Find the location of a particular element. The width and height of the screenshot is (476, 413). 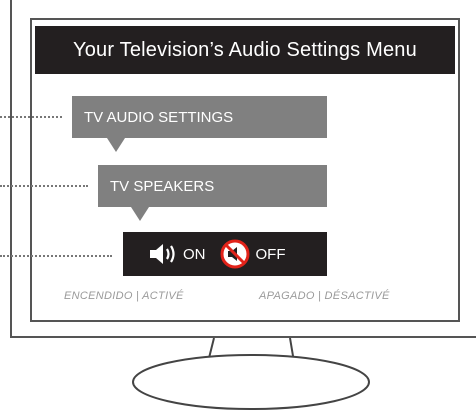

tv-stand is located at coordinates (251, 373).